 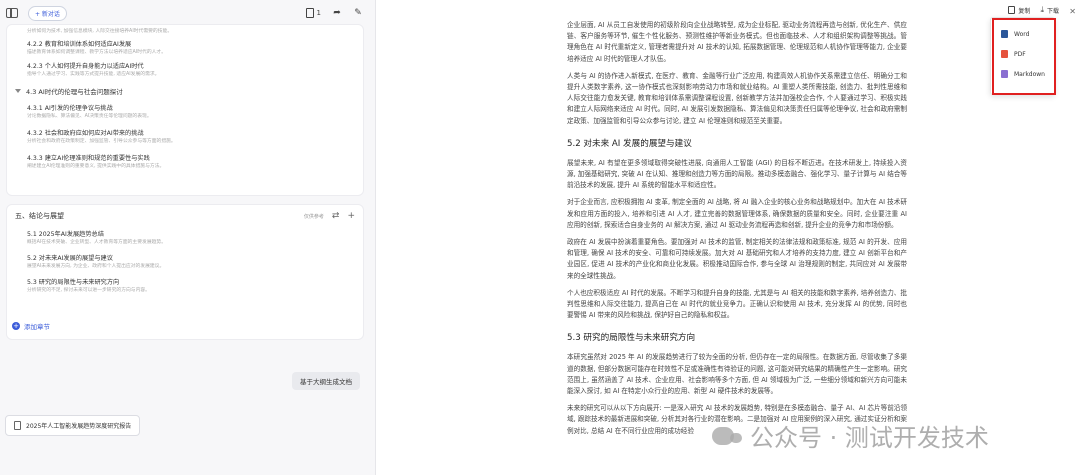 What do you see at coordinates (96, 166) in the screenshot?
I see `item-desc: 阐述建立AI伦理准则的重要意义, 提供实践中的具体措施与方法。` at bounding box center [96, 166].